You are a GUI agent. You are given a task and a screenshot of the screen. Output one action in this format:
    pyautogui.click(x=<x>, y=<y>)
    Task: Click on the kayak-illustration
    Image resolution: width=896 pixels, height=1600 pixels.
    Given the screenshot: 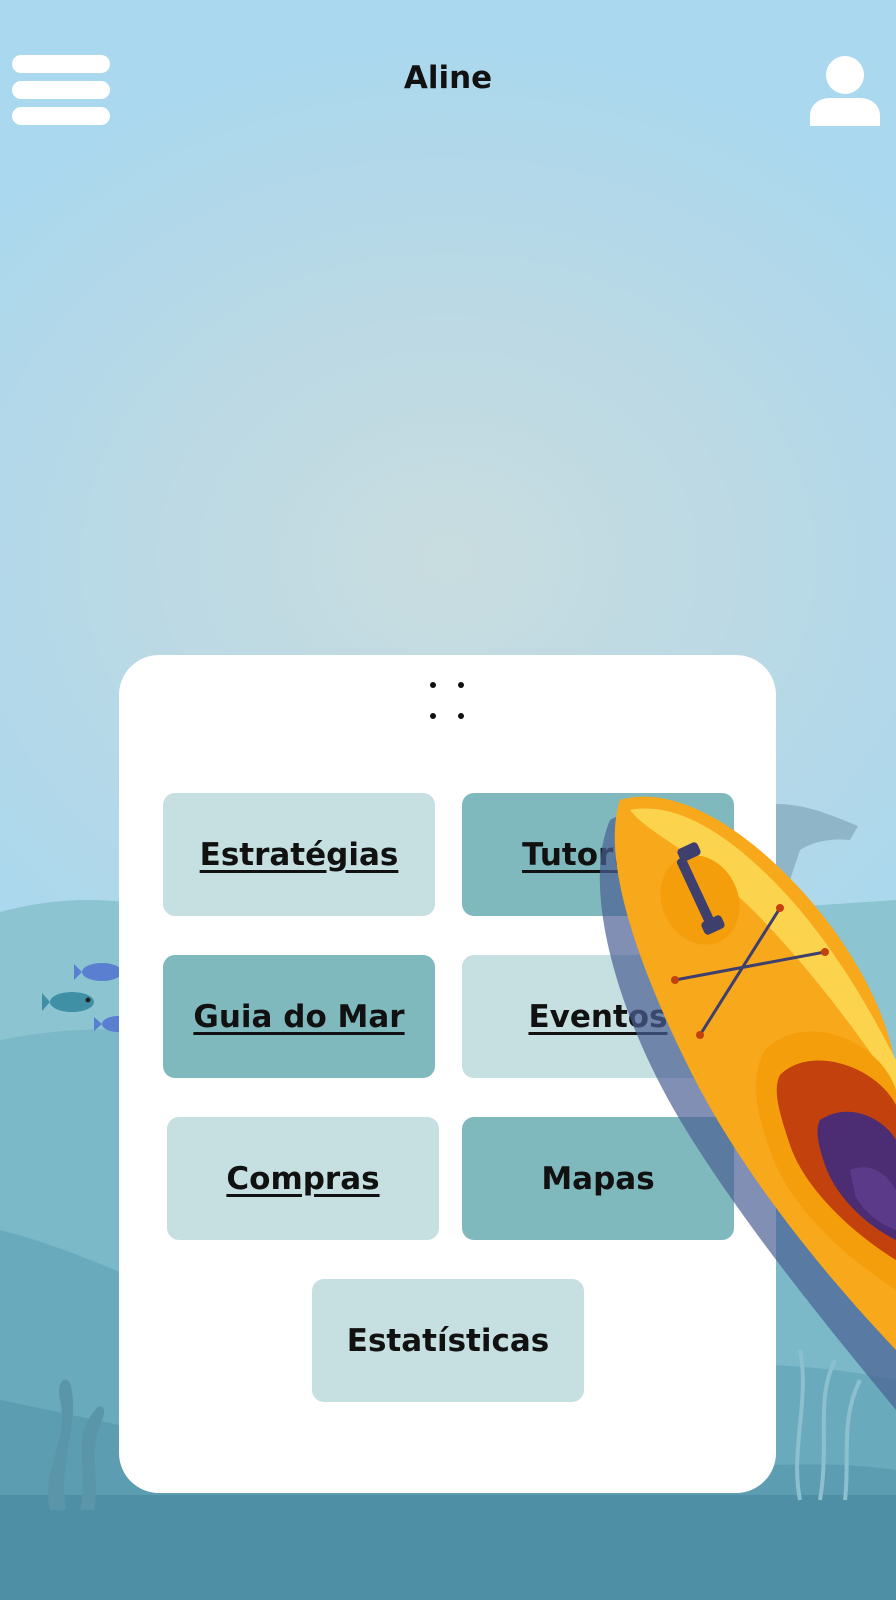 What is the action you would take?
    pyautogui.click(x=747, y=1103)
    